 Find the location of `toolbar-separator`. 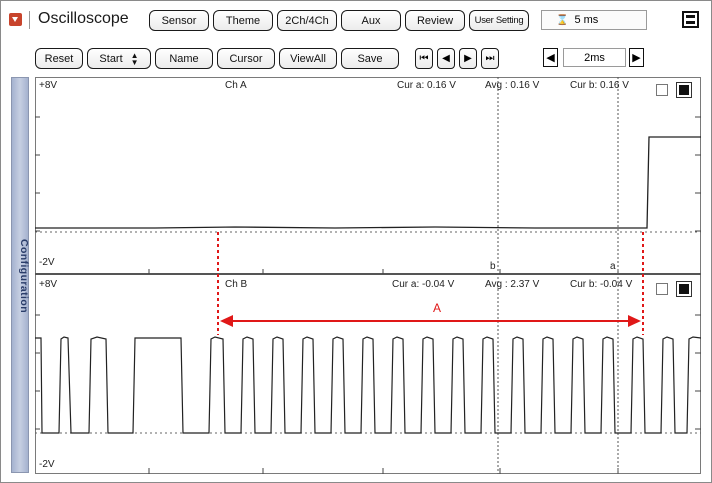

toolbar-separator is located at coordinates (29, 20).